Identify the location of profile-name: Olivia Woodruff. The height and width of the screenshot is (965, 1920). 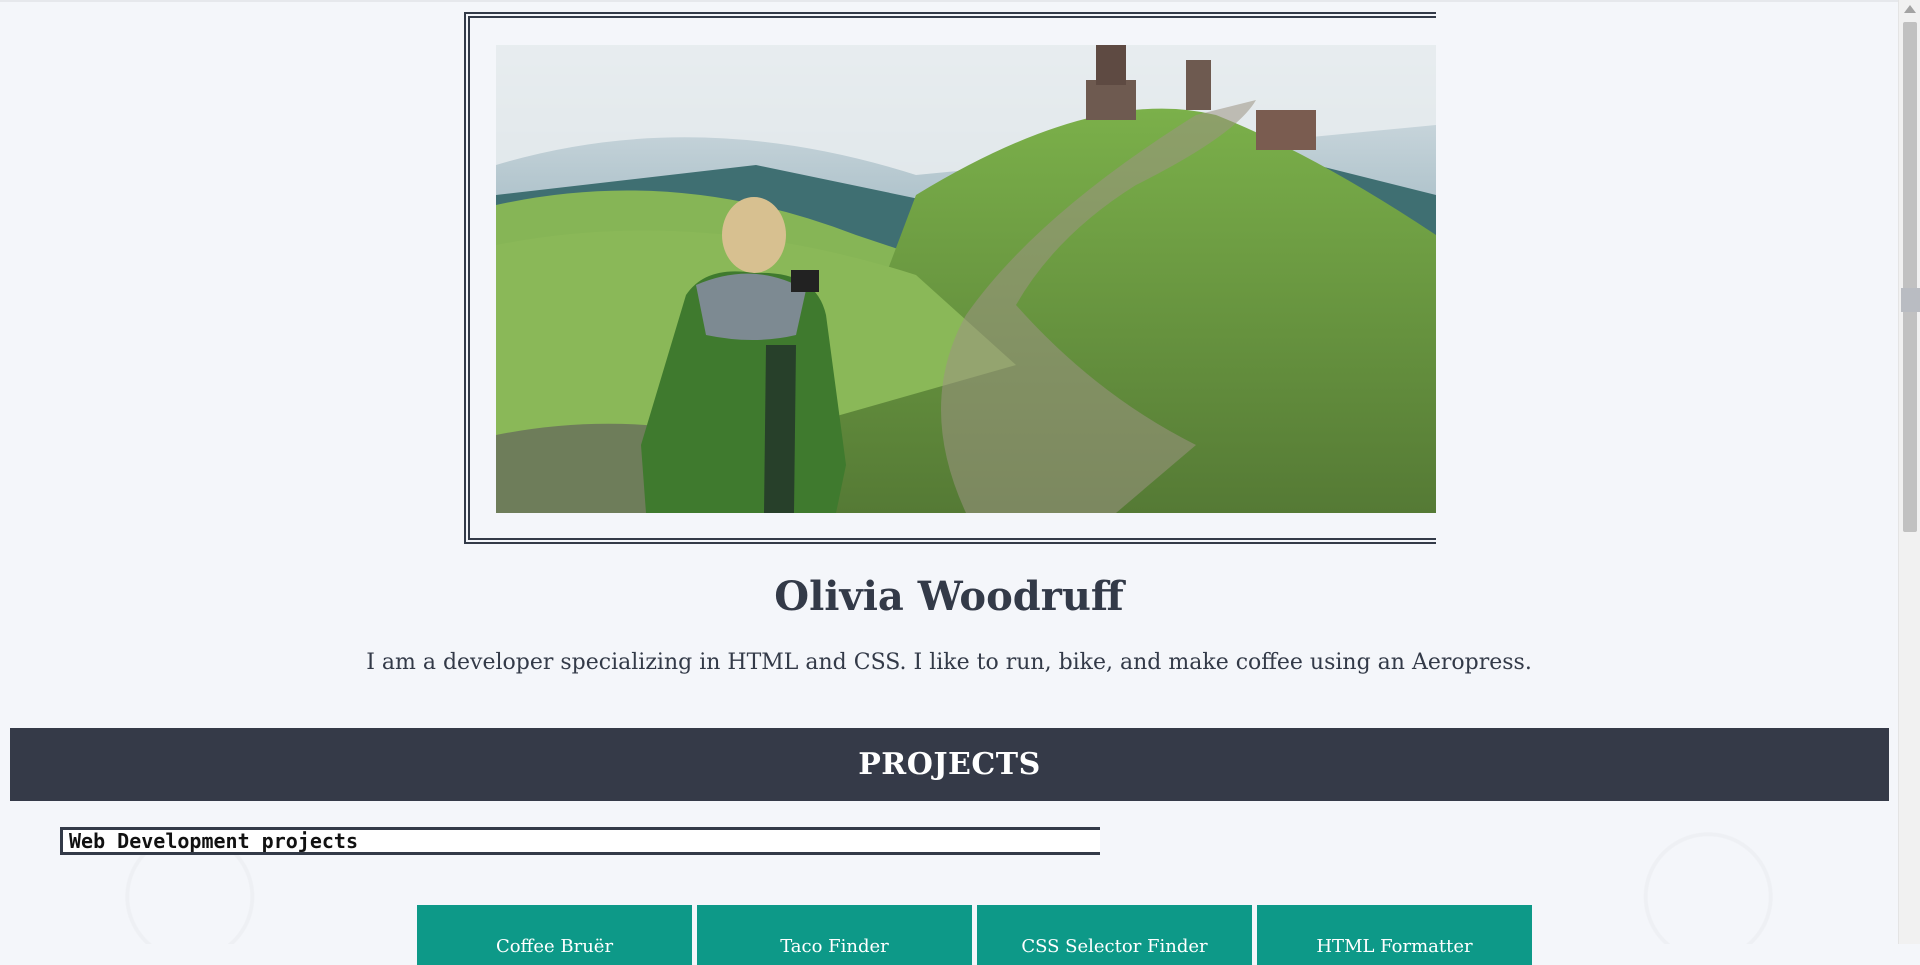
(949, 596).